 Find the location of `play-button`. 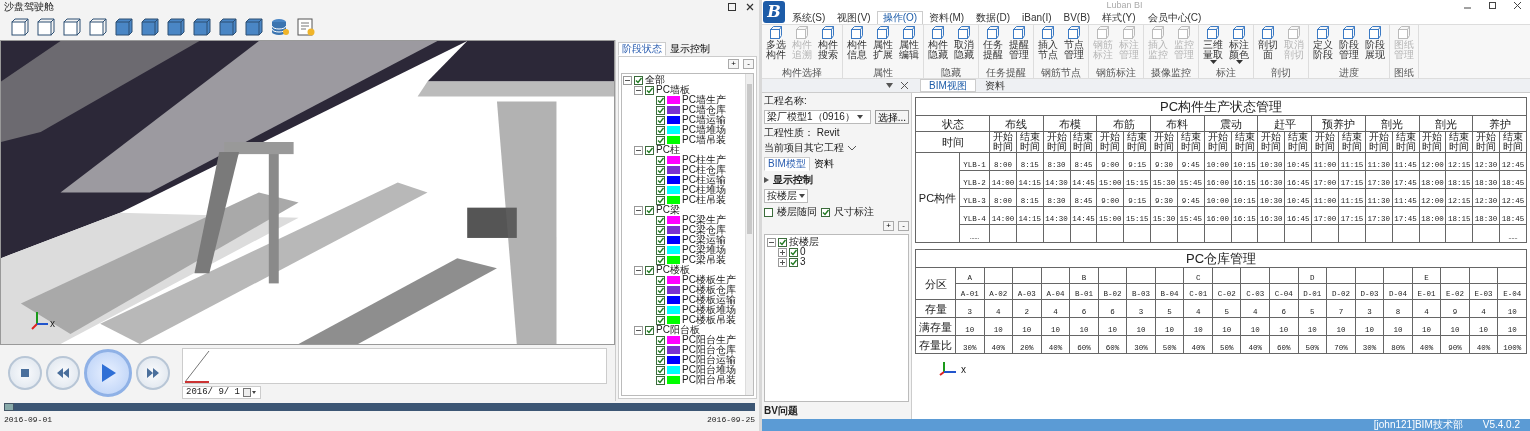

play-button is located at coordinates (108, 373).